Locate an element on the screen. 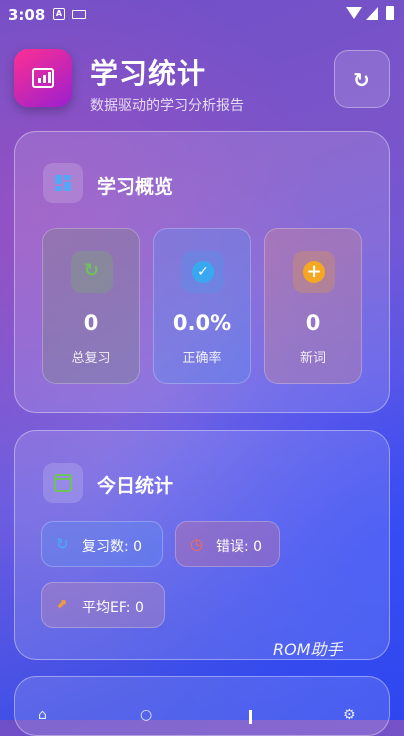 The width and height of the screenshot is (404, 736). page-title: 学习统计 is located at coordinates (148, 73).